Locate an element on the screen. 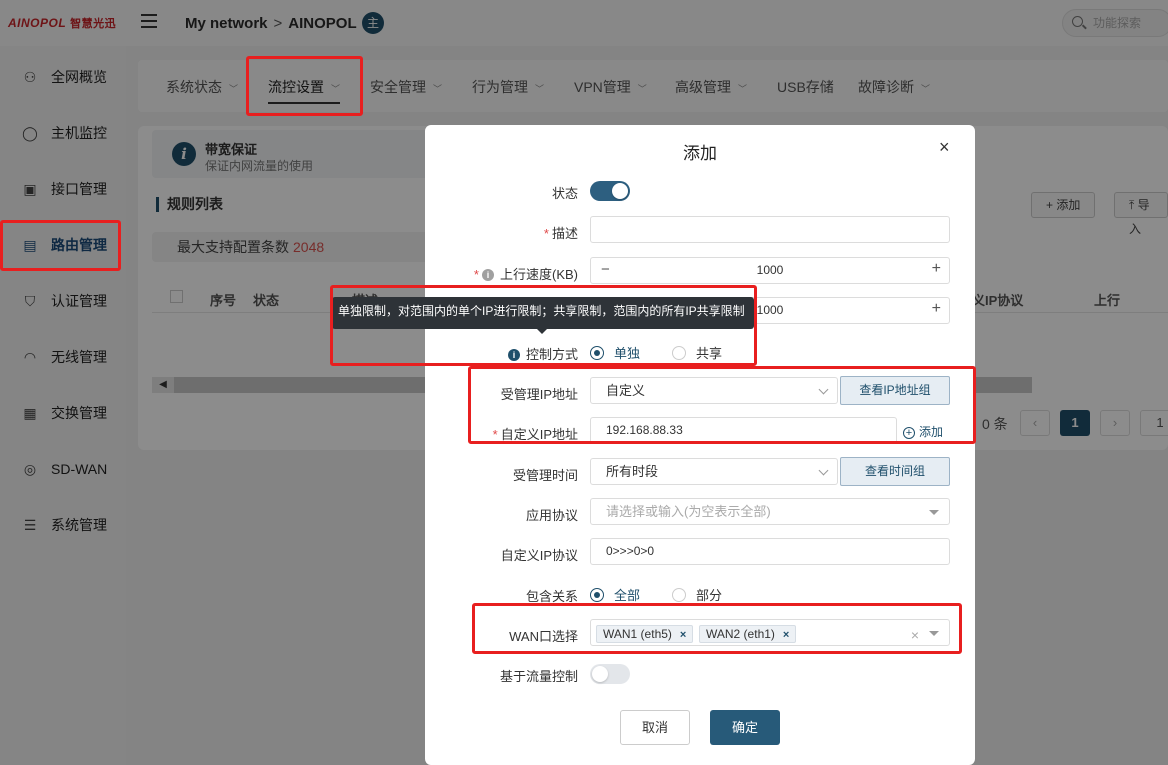 This screenshot has height=765, width=1168. include-partial-radio: 部分 is located at coordinates (697, 594).